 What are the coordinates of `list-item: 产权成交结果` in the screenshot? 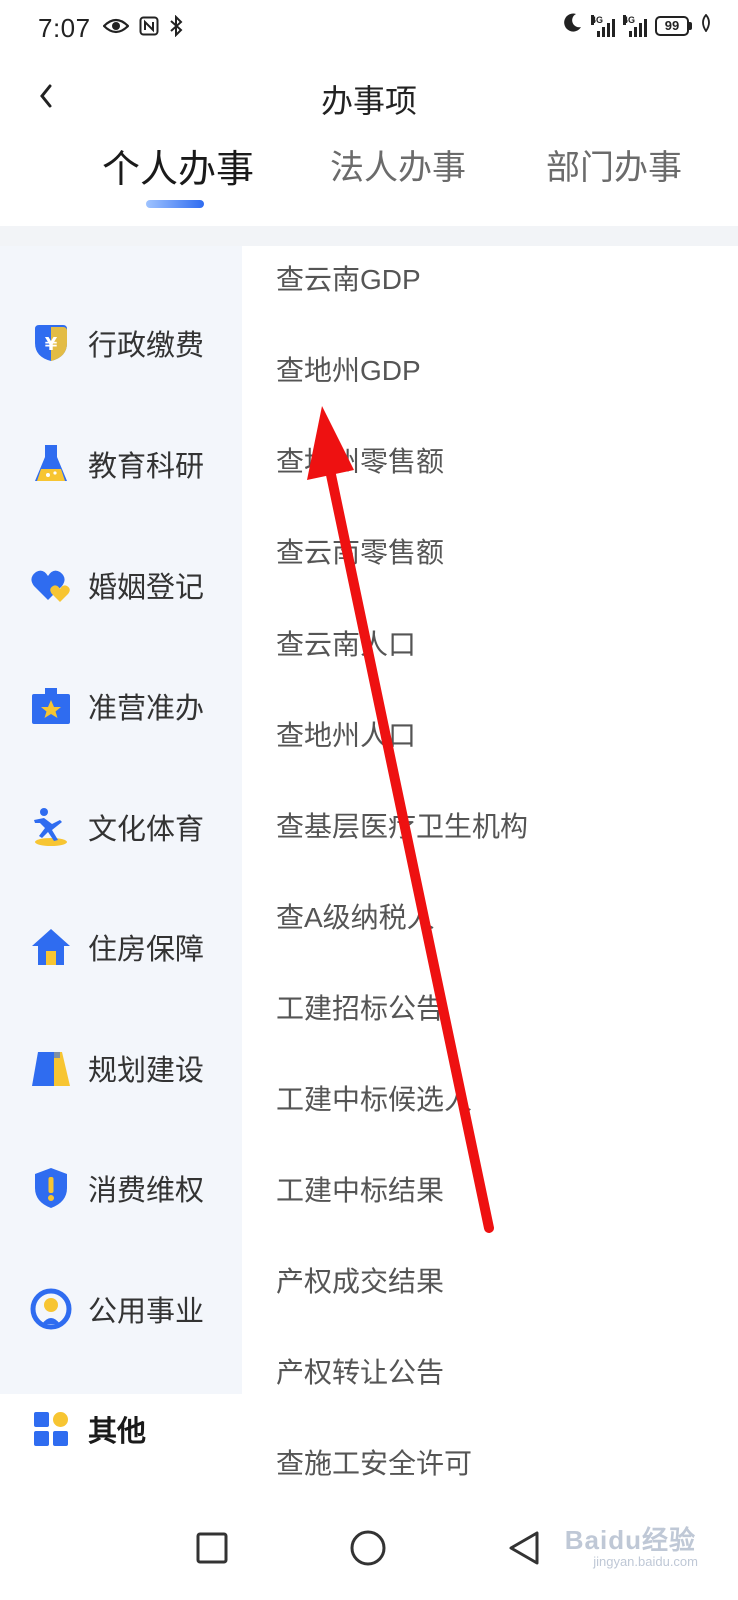 It's located at (360, 1280).